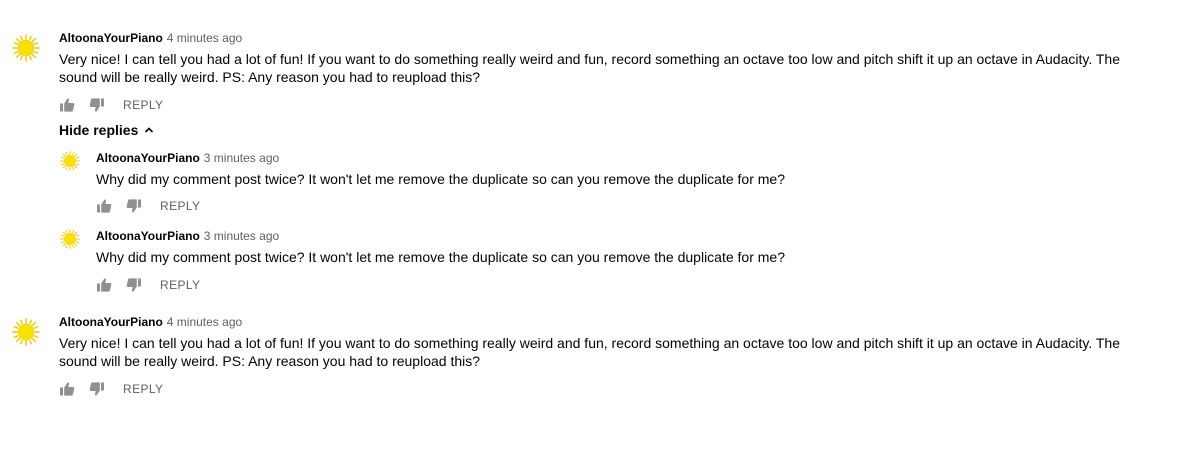 This screenshot has height=464, width=1200. I want to click on hide-replies-button: Hide replies, so click(106, 130).